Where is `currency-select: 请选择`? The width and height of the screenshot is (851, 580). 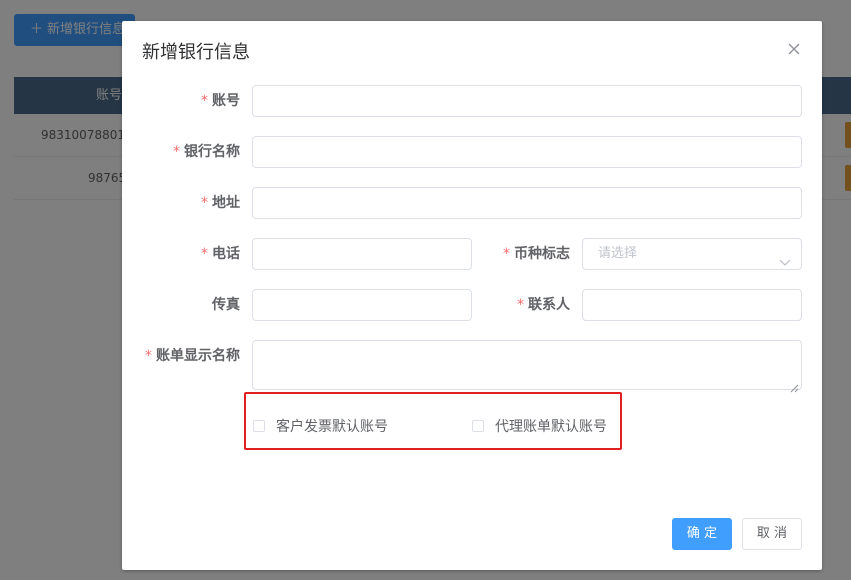
currency-select: 请选择 is located at coordinates (692, 254).